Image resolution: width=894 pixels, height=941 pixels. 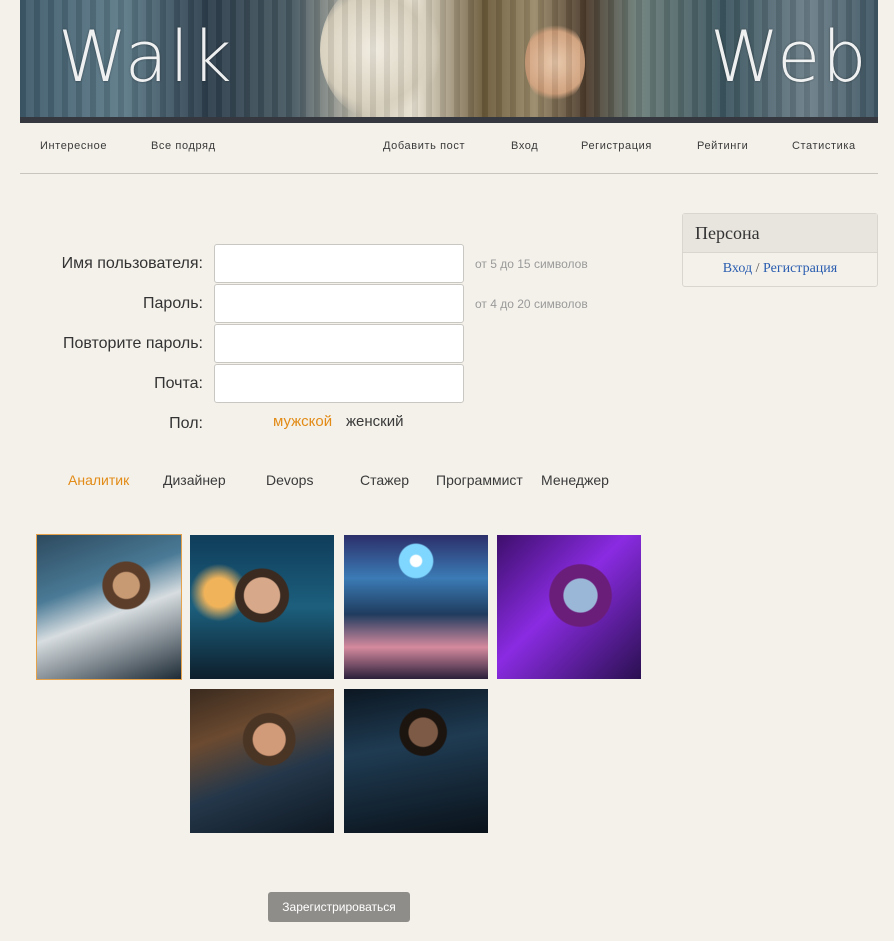 I want to click on email-input, so click(x=339, y=383).